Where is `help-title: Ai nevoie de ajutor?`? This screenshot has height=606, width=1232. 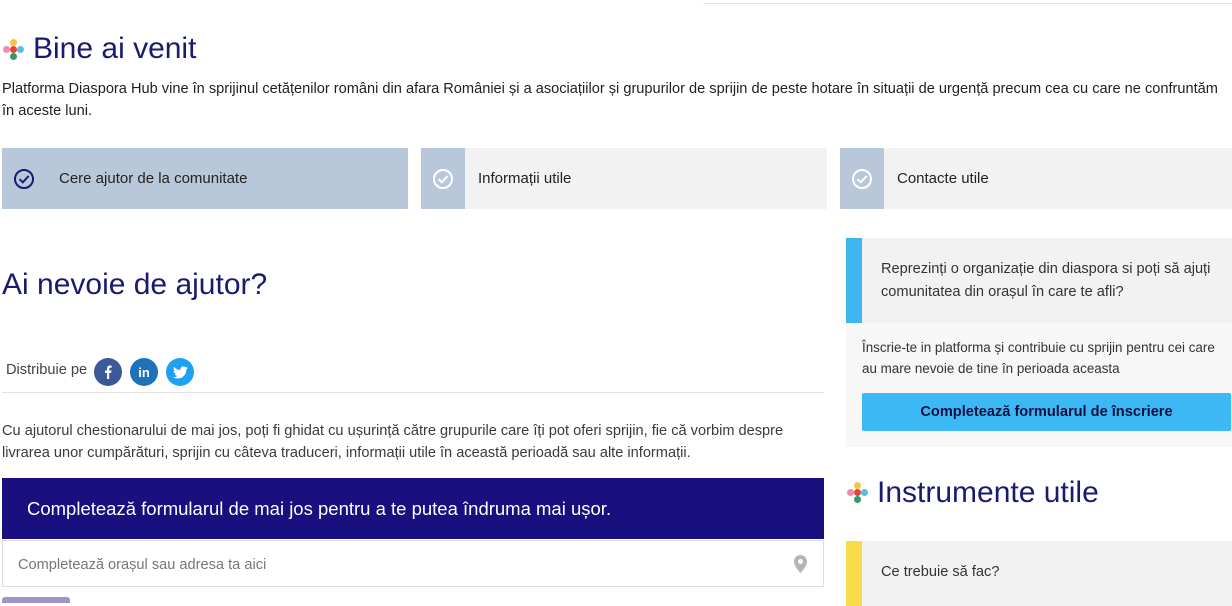 help-title: Ai nevoie de ajutor? is located at coordinates (135, 284).